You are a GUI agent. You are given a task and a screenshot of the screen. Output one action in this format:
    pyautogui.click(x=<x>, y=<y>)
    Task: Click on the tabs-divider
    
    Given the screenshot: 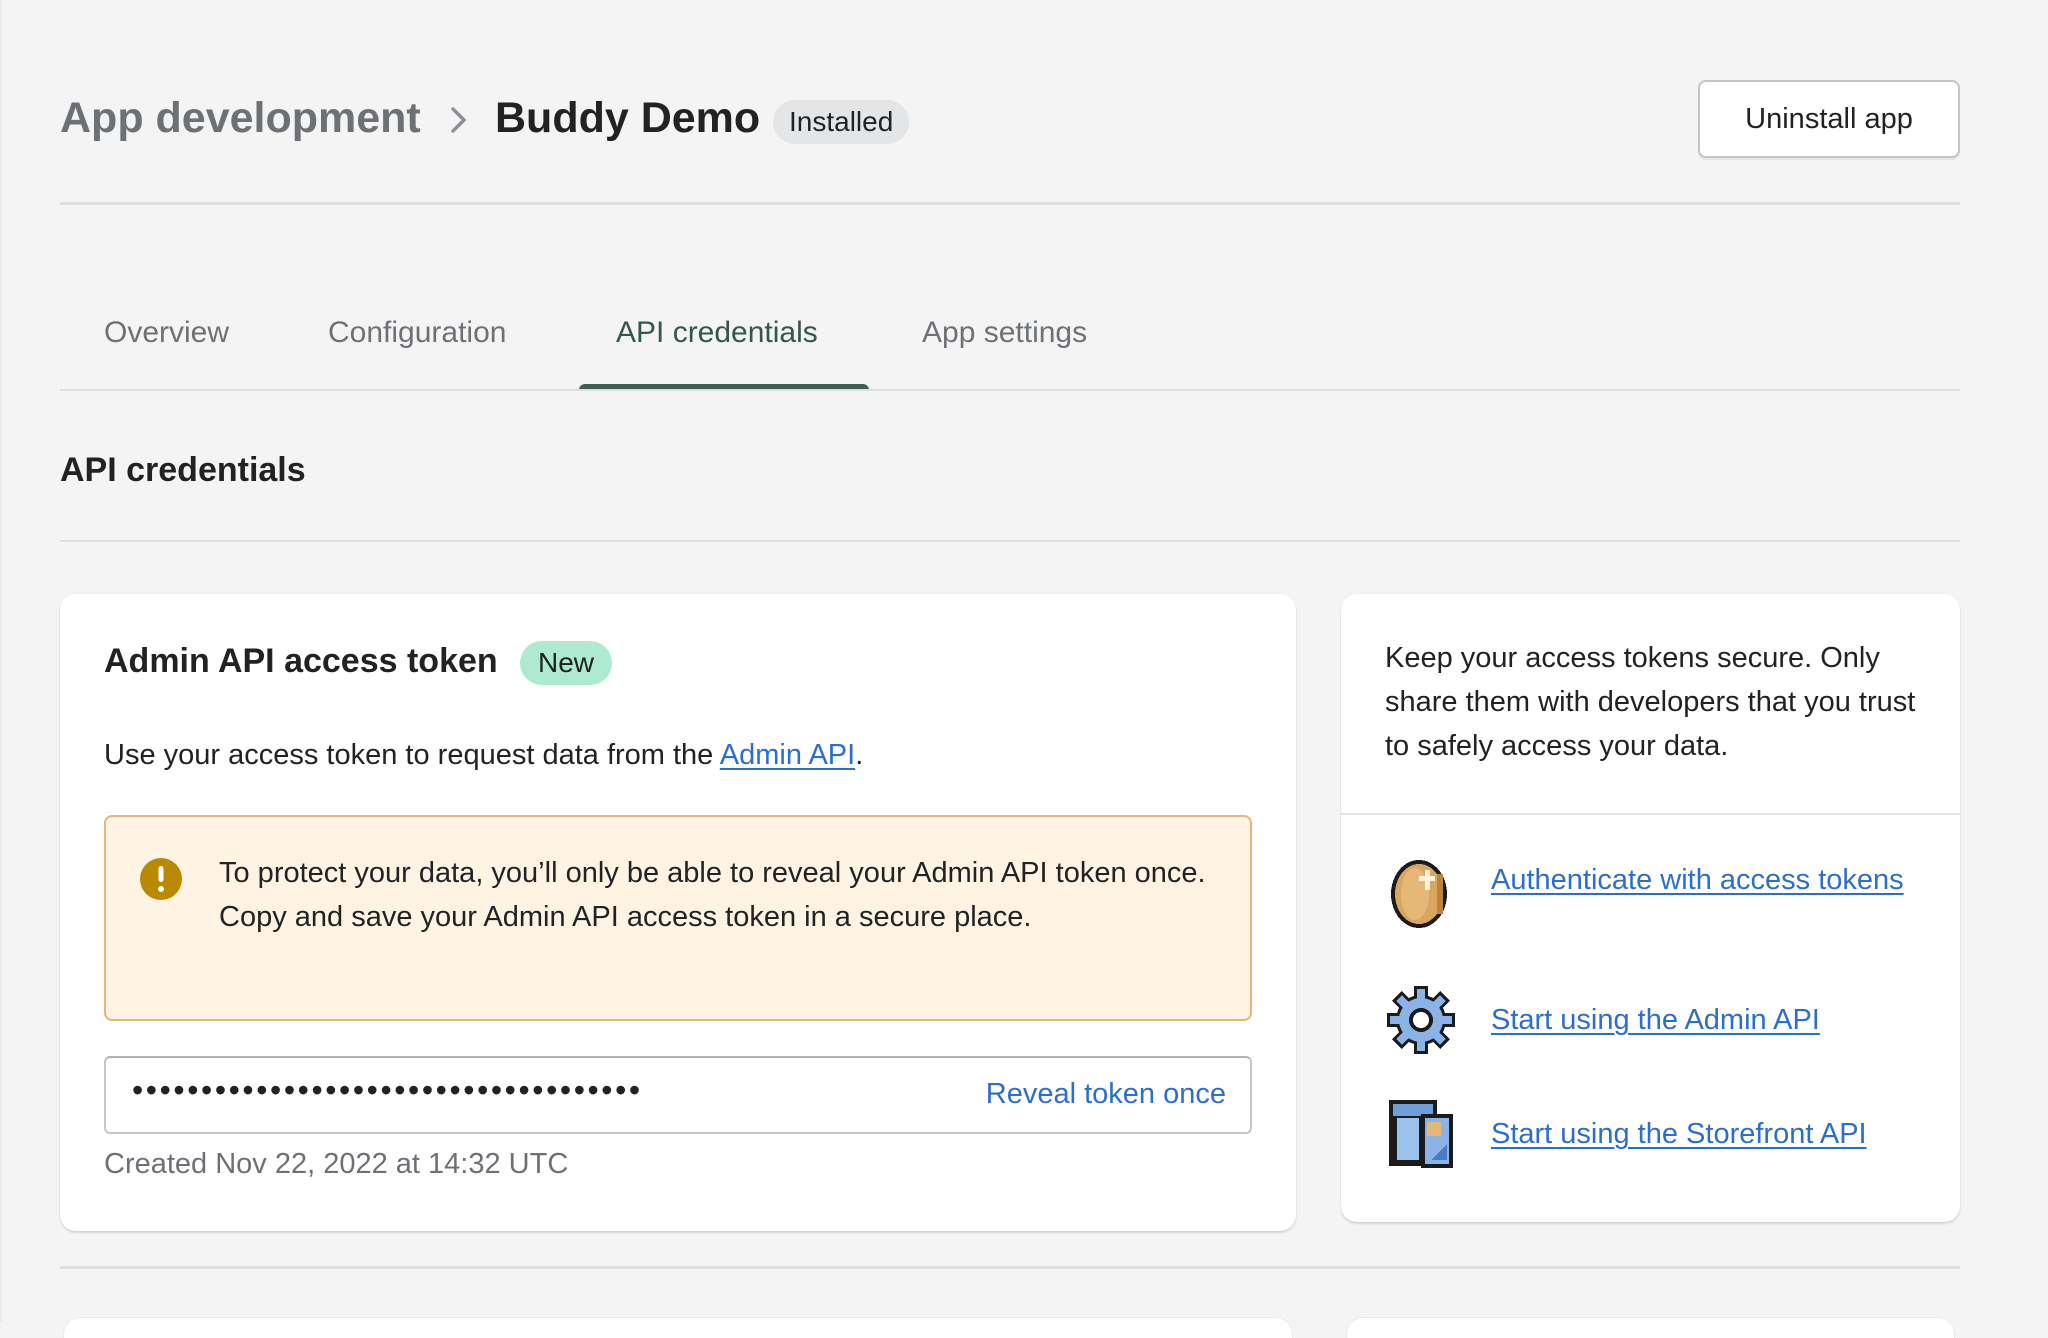 What is the action you would take?
    pyautogui.click(x=1010, y=390)
    